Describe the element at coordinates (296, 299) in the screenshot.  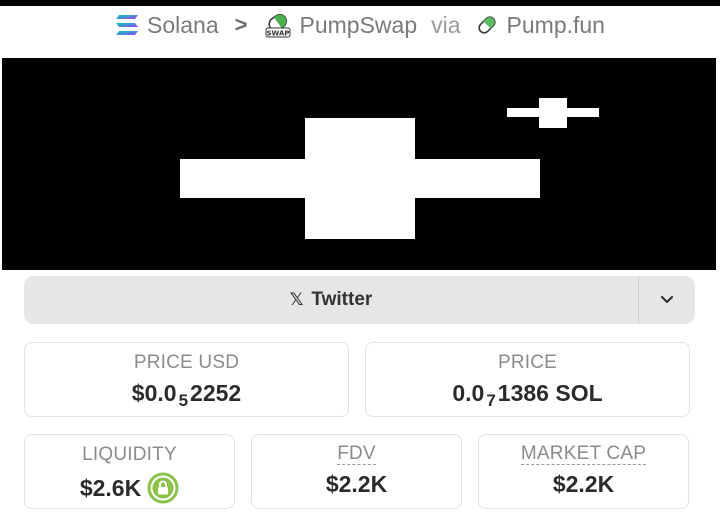
I see `x-icon: 𝕏` at that location.